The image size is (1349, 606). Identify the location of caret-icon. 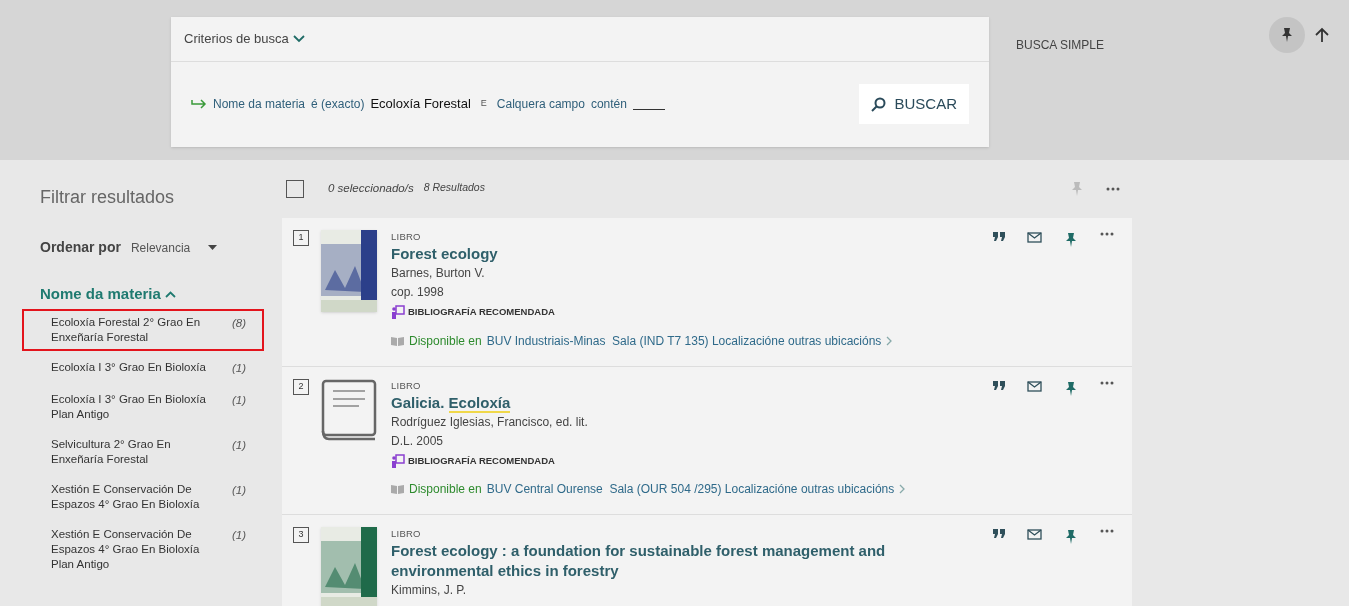
(213, 247).